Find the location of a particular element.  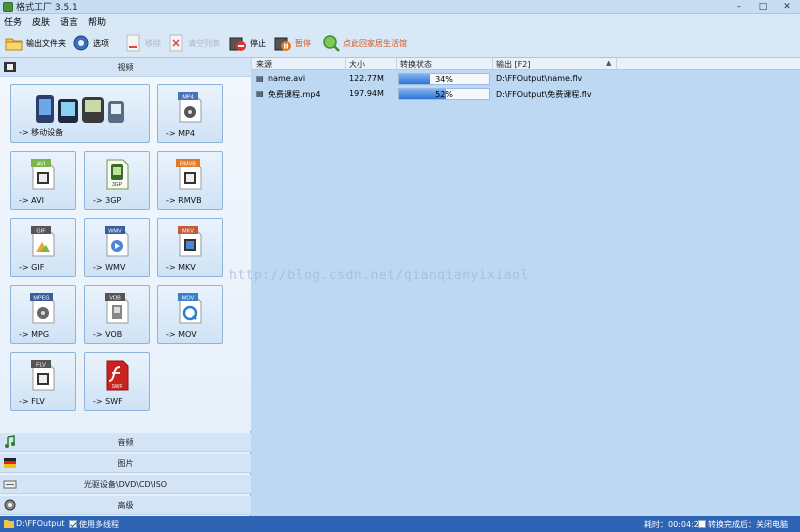

svg-text: MOV is located at coordinates (188, 299).